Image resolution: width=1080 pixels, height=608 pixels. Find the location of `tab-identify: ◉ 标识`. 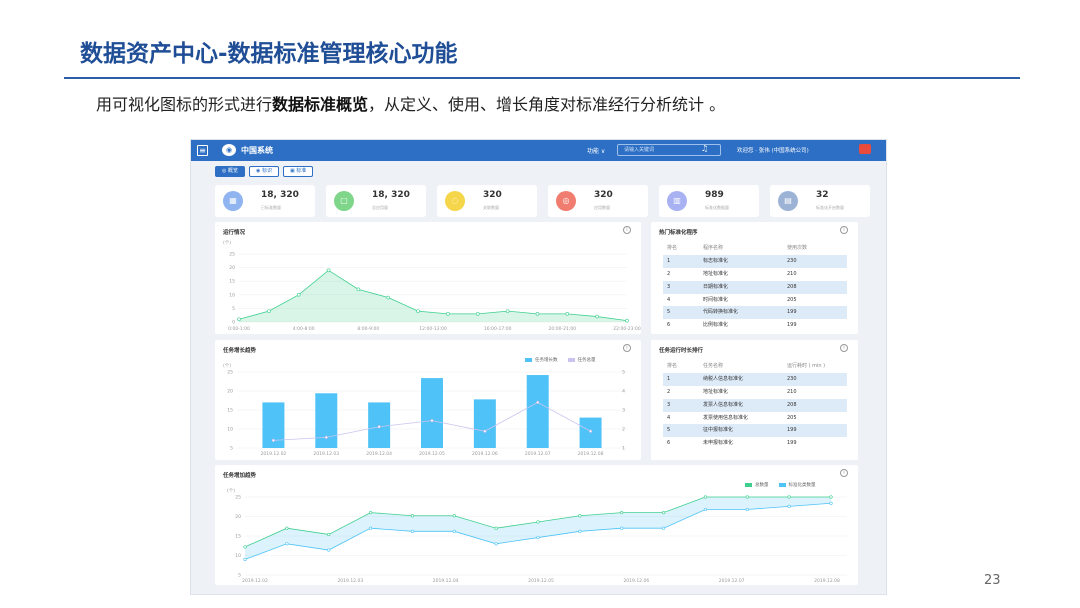

tab-identify: ◉ 标识 is located at coordinates (263, 171).